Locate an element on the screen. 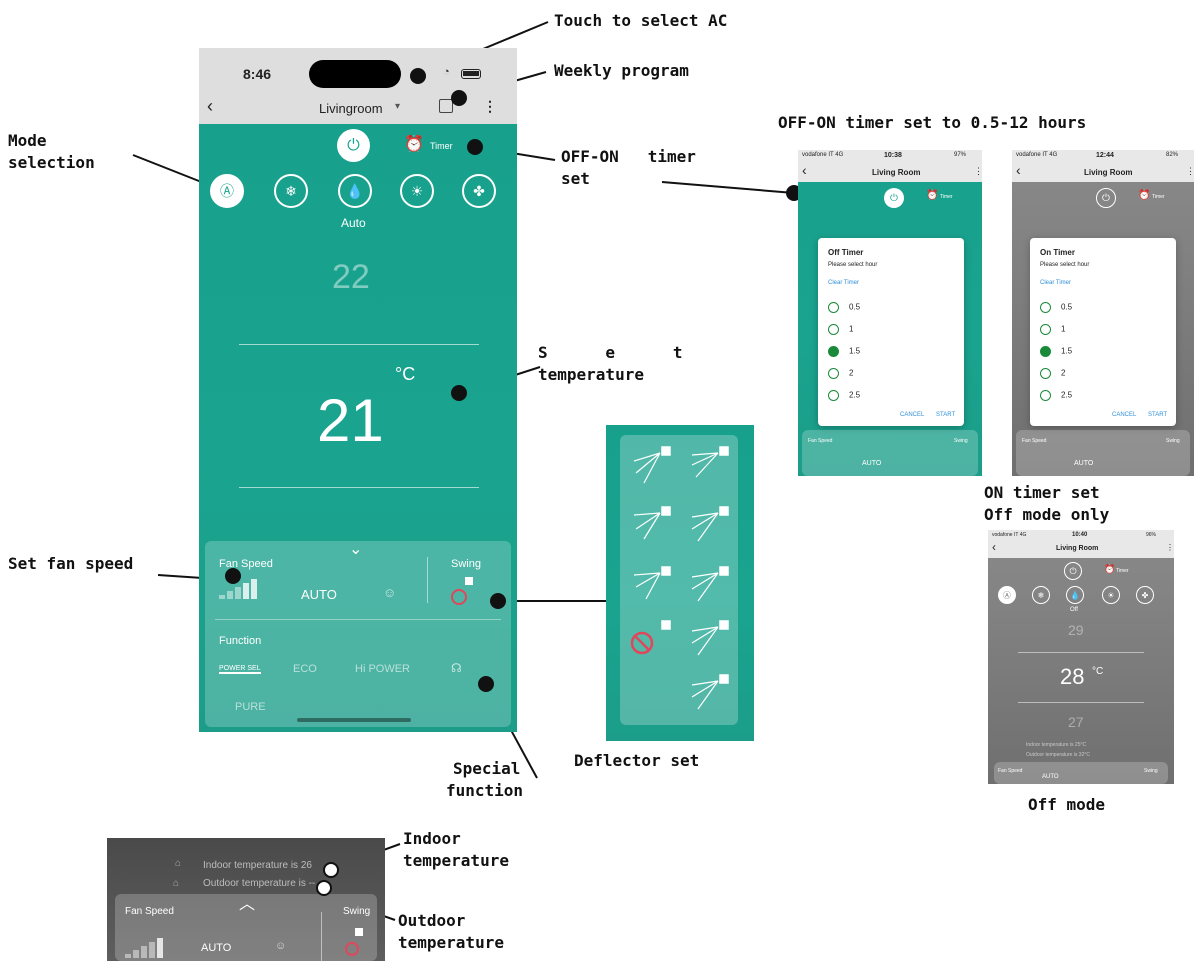 This screenshot has width=1198, height=961. room-selector: Livingroom is located at coordinates (351, 108).